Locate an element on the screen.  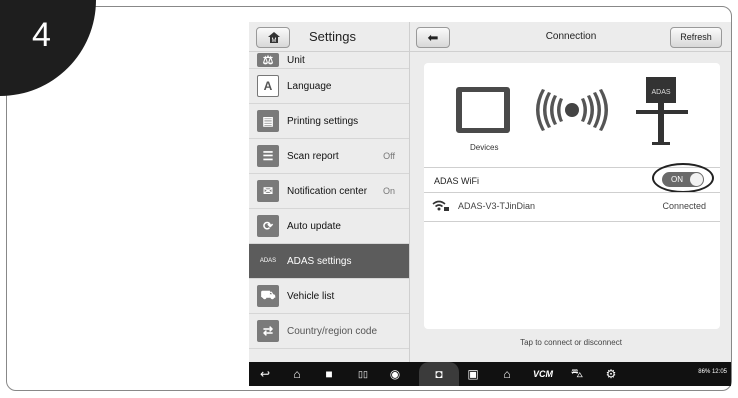
sidebar-item-language: A Language is located at coordinates (329, 86).